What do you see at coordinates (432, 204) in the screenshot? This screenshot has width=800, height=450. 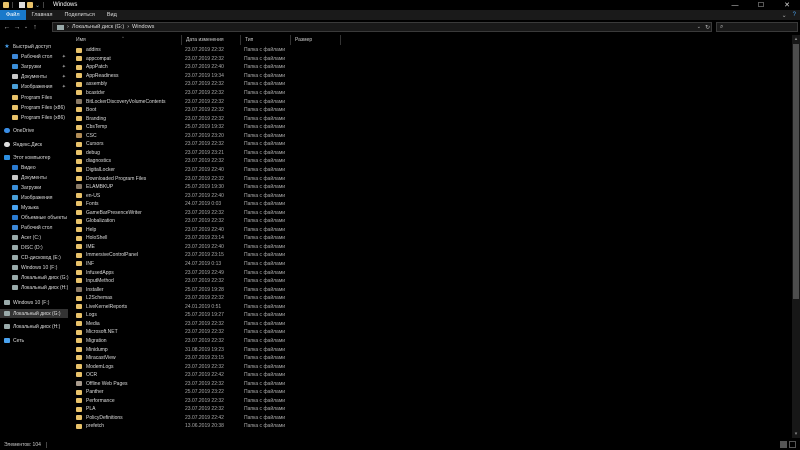 I see `file-row: Fonts 24.07.2019 0:03 Папка с файлами` at bounding box center [432, 204].